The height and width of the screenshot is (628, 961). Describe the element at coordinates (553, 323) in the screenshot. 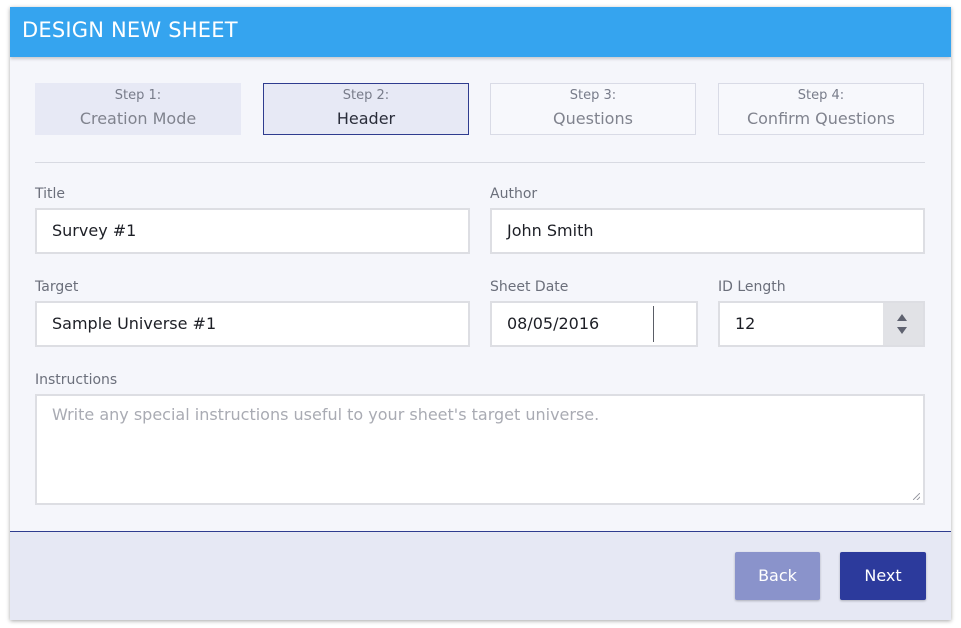

I see `sheet-date-value: 08/05/2016` at that location.